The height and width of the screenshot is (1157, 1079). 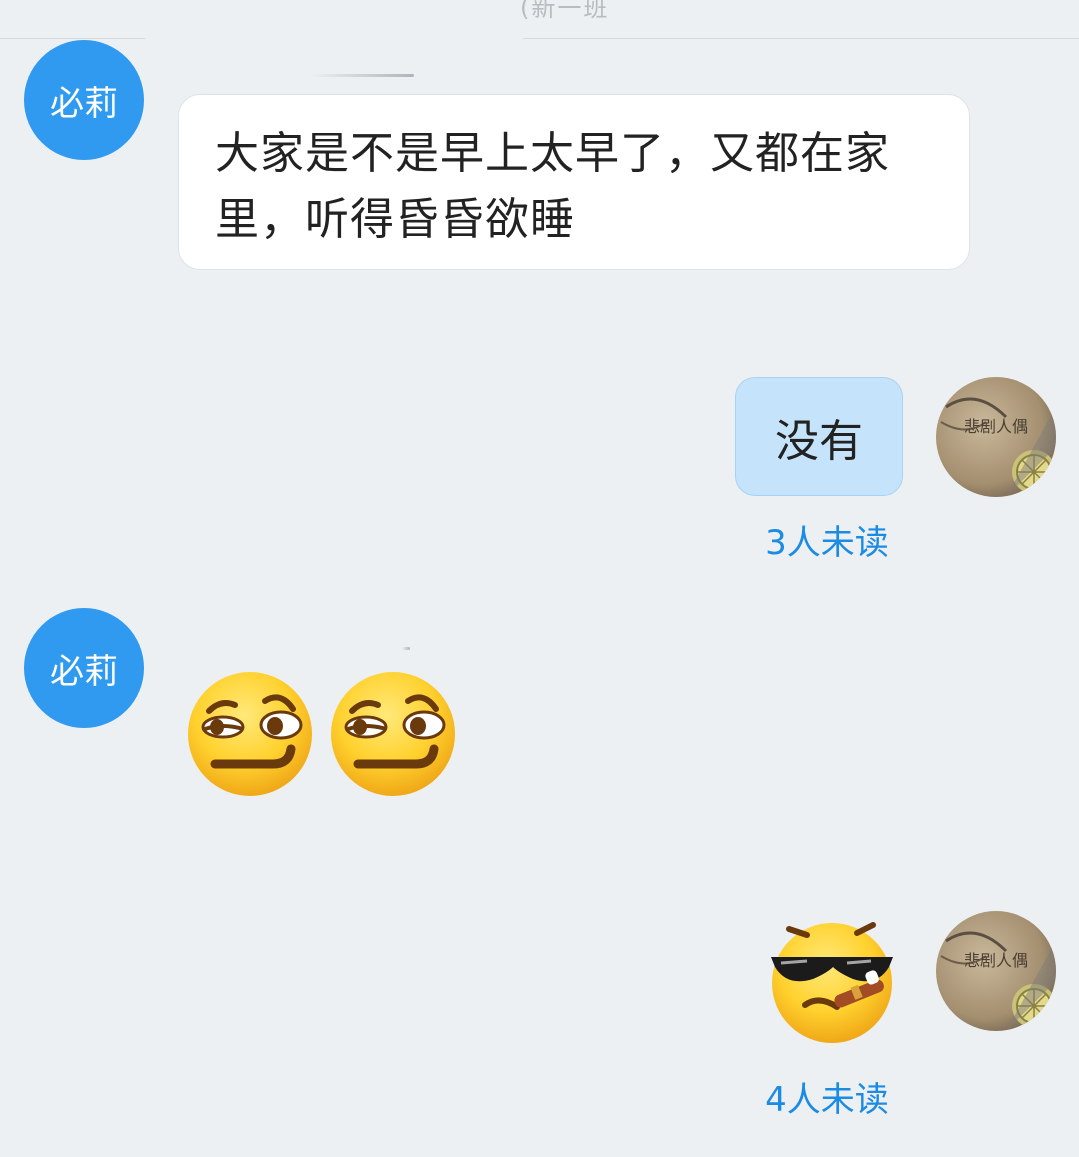 I want to click on cool-cigar-face-icon, so click(x=832, y=980).